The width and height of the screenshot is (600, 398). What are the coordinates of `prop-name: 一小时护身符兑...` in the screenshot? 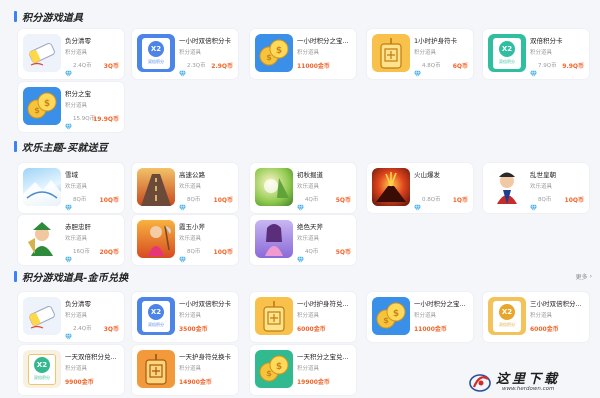 It's located at (325, 303).